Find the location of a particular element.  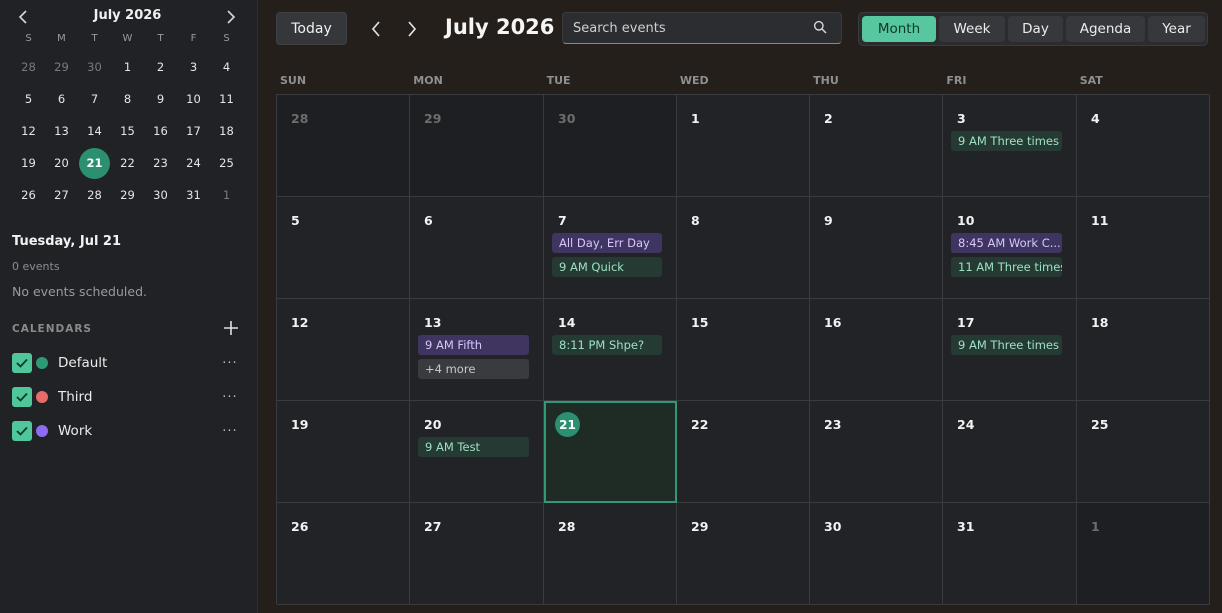

mini-day: 2 is located at coordinates (160, 67).